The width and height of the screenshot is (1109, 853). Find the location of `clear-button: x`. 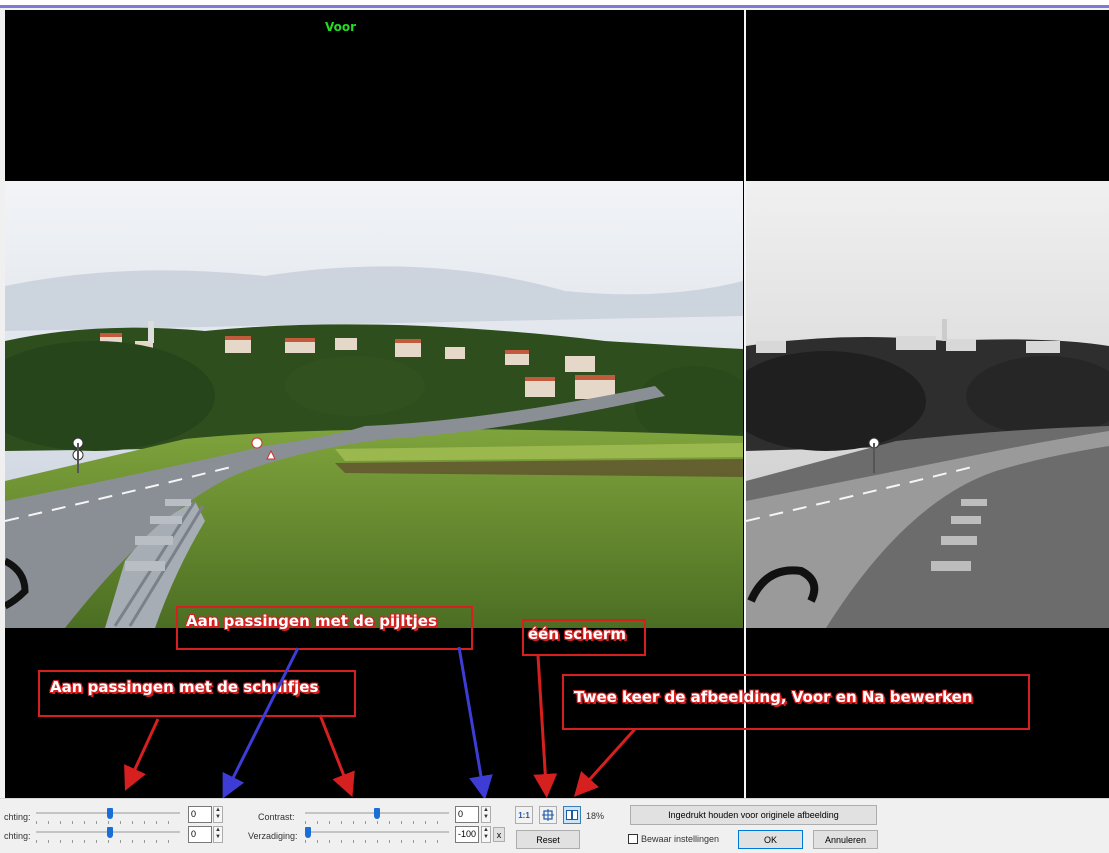

clear-button: x is located at coordinates (499, 834).